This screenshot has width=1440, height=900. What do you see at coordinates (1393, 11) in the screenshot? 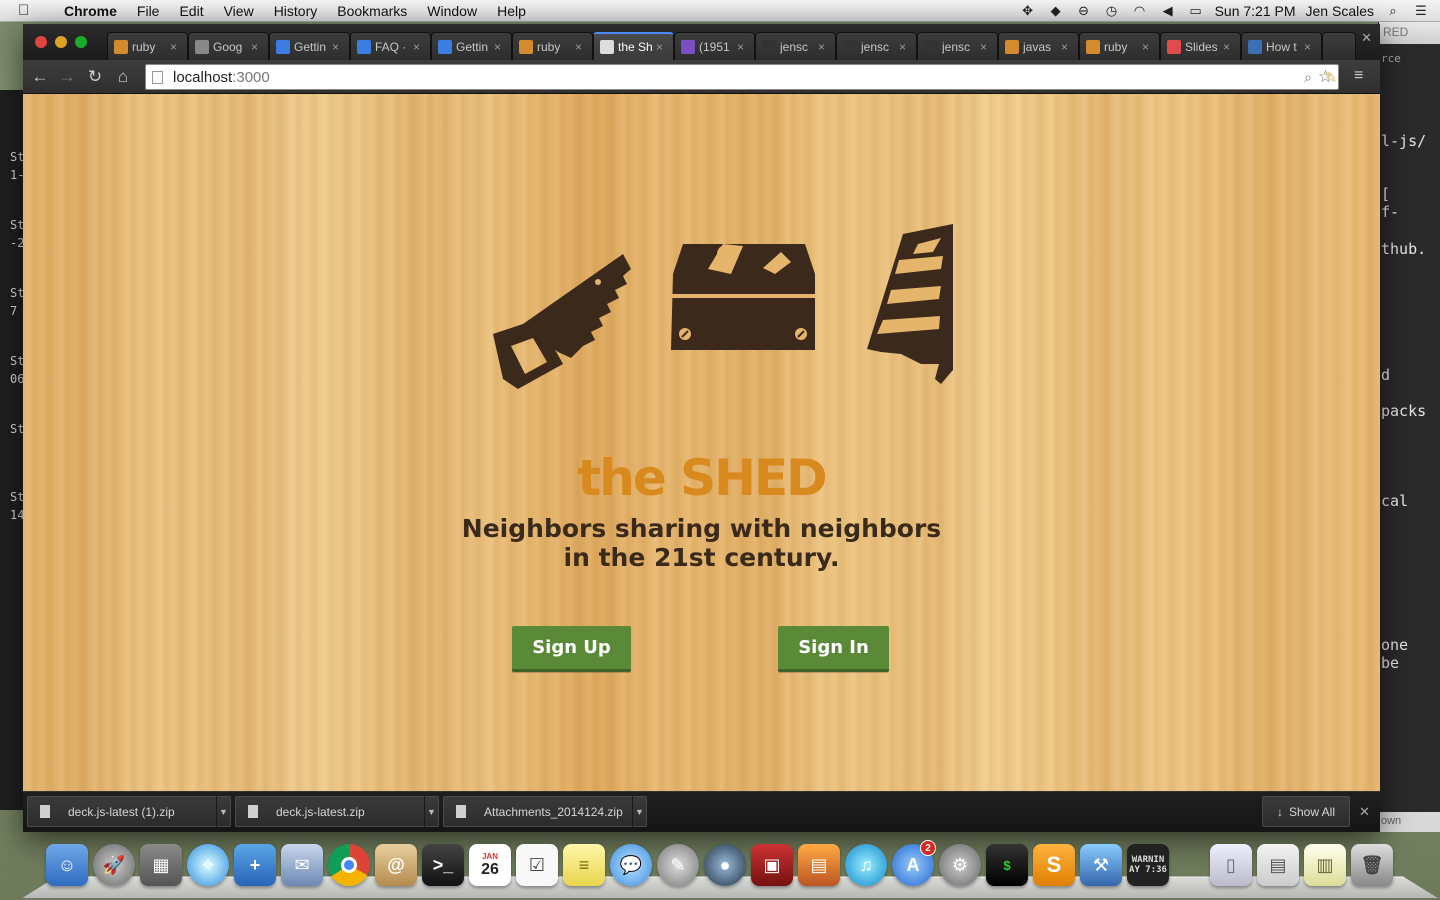
I see `spotlight-icon: ⌕` at bounding box center [1393, 11].